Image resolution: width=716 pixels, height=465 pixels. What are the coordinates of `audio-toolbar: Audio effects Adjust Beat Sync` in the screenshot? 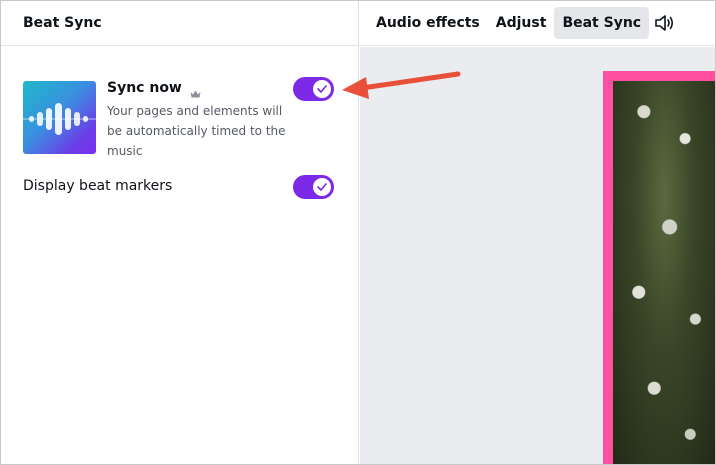 It's located at (538, 23).